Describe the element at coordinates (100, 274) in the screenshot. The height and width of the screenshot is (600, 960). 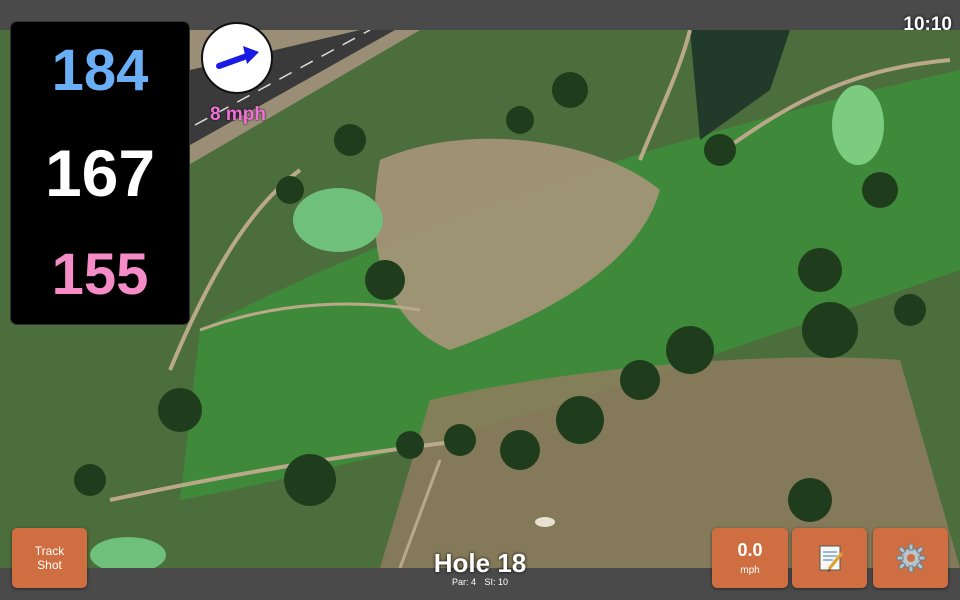
I see `front-distance: 155` at that location.